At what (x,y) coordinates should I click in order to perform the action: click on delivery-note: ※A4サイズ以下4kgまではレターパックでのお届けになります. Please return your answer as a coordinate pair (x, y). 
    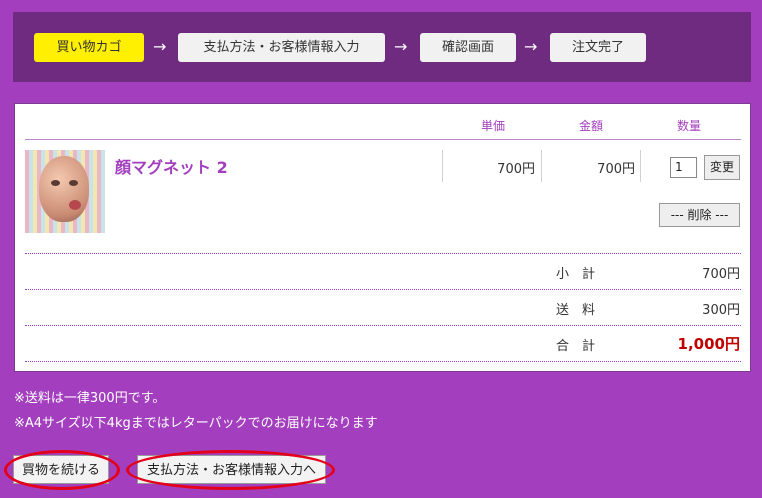
    Looking at the image, I should click on (196, 423).